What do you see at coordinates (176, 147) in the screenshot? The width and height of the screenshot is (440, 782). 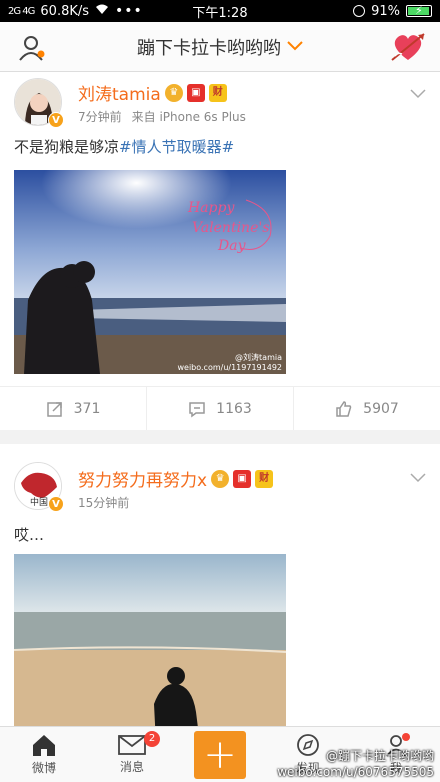 I see `hashtag-link: #情人节取暖器#` at bounding box center [176, 147].